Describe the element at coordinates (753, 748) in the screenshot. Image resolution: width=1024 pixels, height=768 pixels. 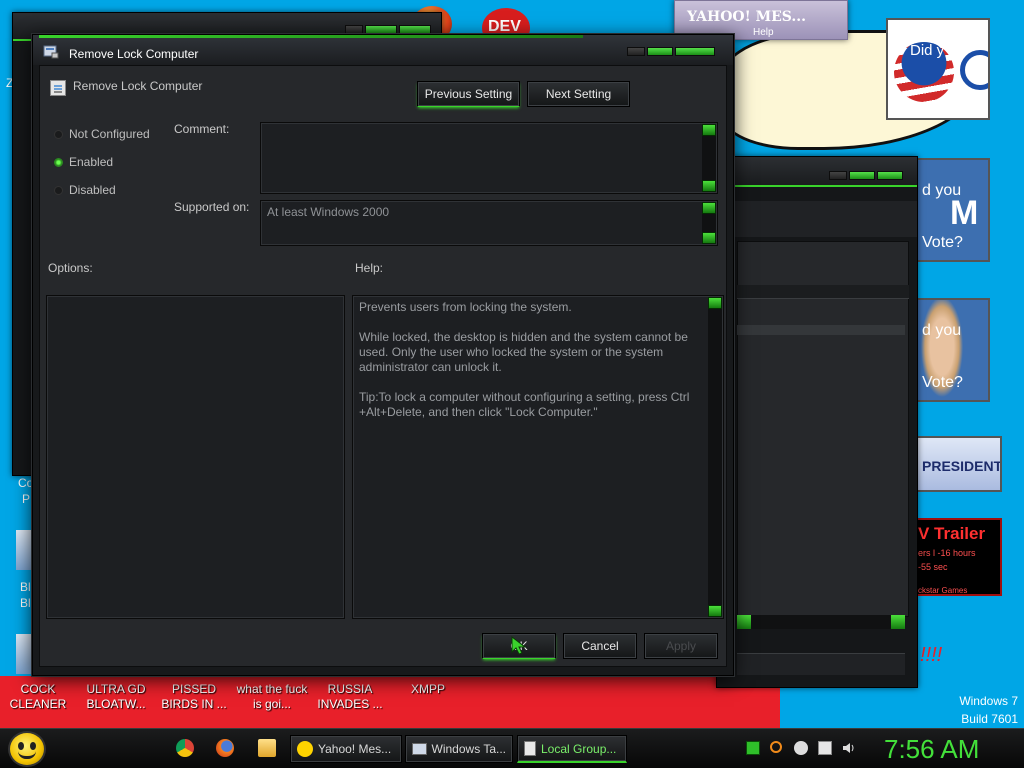
I see `tray-green-square-icon` at that location.